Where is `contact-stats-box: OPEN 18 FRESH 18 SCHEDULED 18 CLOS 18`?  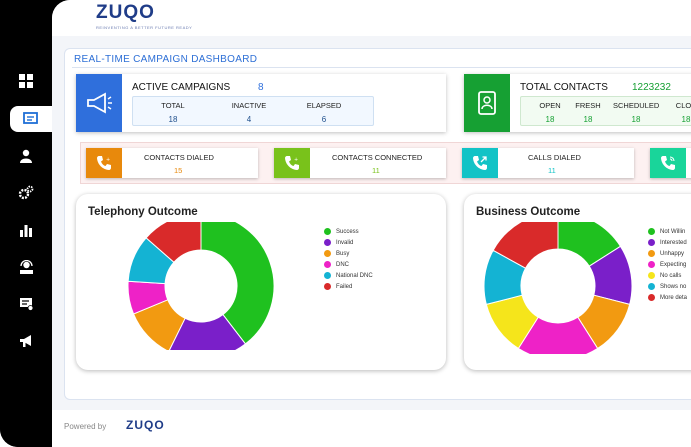 contact-stats-box: OPEN 18 FRESH 18 SCHEDULED 18 CLOS 18 is located at coordinates (605, 111).